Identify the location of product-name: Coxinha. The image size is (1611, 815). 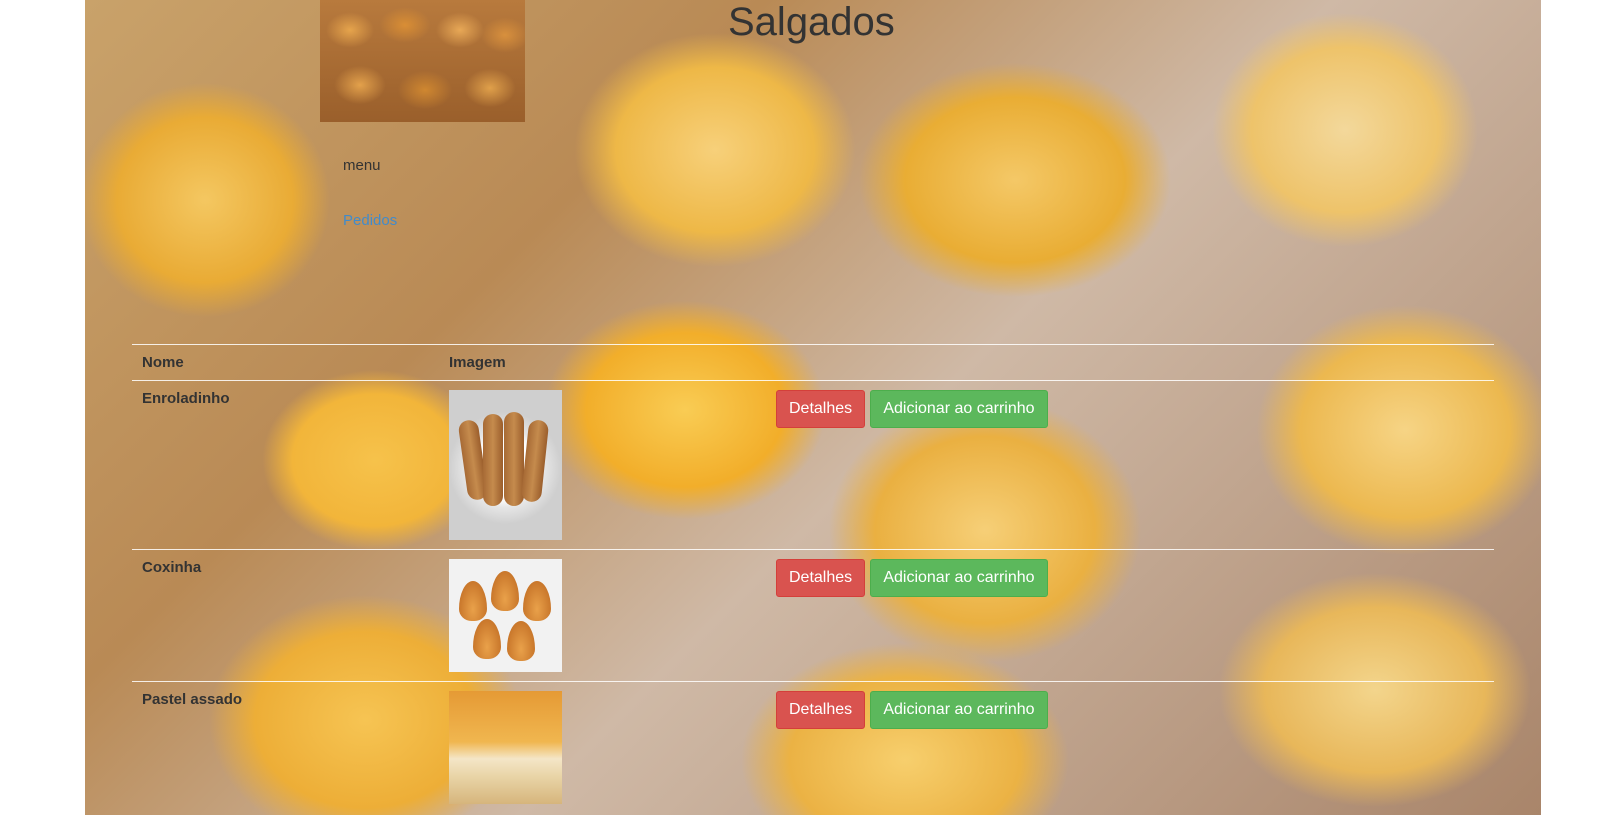
(285, 615).